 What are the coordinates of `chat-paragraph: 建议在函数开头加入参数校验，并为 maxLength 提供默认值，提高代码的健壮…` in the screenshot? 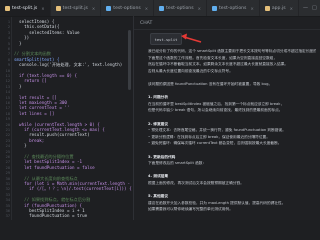 It's located at (217, 202).